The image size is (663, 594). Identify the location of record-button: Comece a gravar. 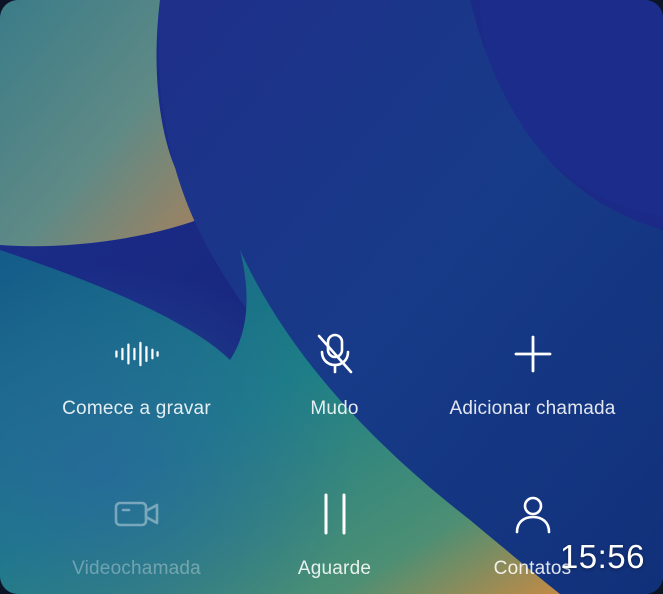
(136, 375).